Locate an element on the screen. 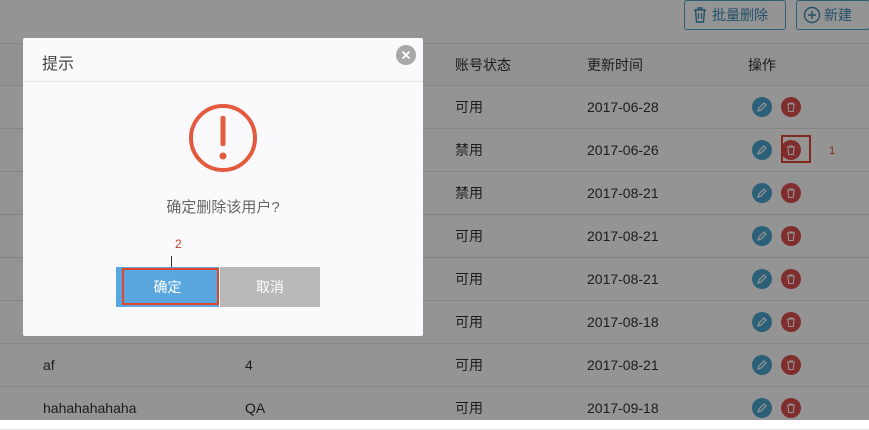 This screenshot has height=430, width=869. cancel-button: 取消 is located at coordinates (270, 287).